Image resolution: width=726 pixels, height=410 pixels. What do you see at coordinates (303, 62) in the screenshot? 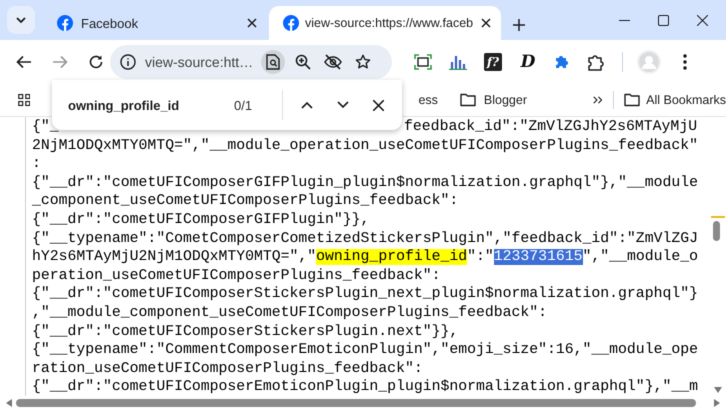
I see `zoom-icon` at bounding box center [303, 62].